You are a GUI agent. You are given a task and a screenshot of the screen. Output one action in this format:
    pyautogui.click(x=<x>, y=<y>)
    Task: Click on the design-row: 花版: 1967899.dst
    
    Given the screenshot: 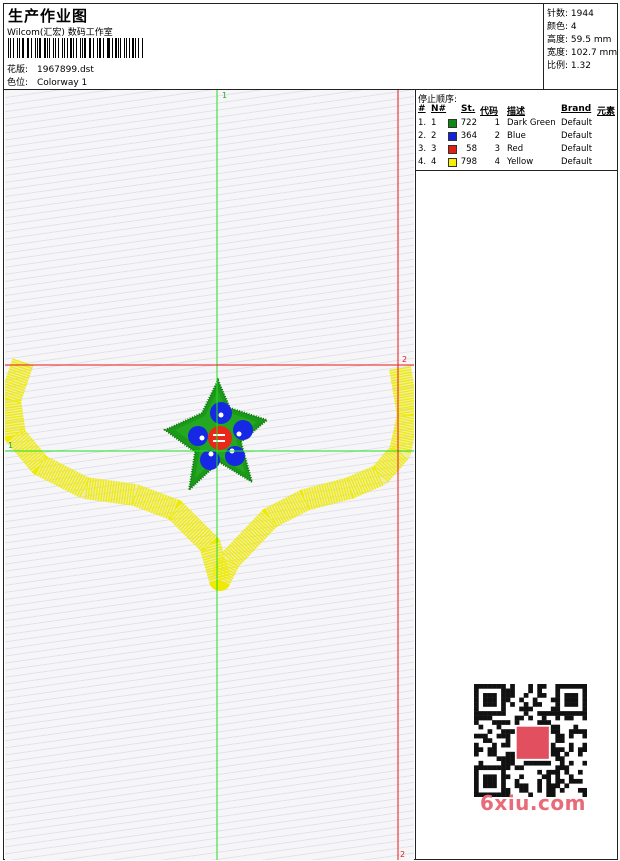 What is the action you would take?
    pyautogui.click(x=50, y=68)
    